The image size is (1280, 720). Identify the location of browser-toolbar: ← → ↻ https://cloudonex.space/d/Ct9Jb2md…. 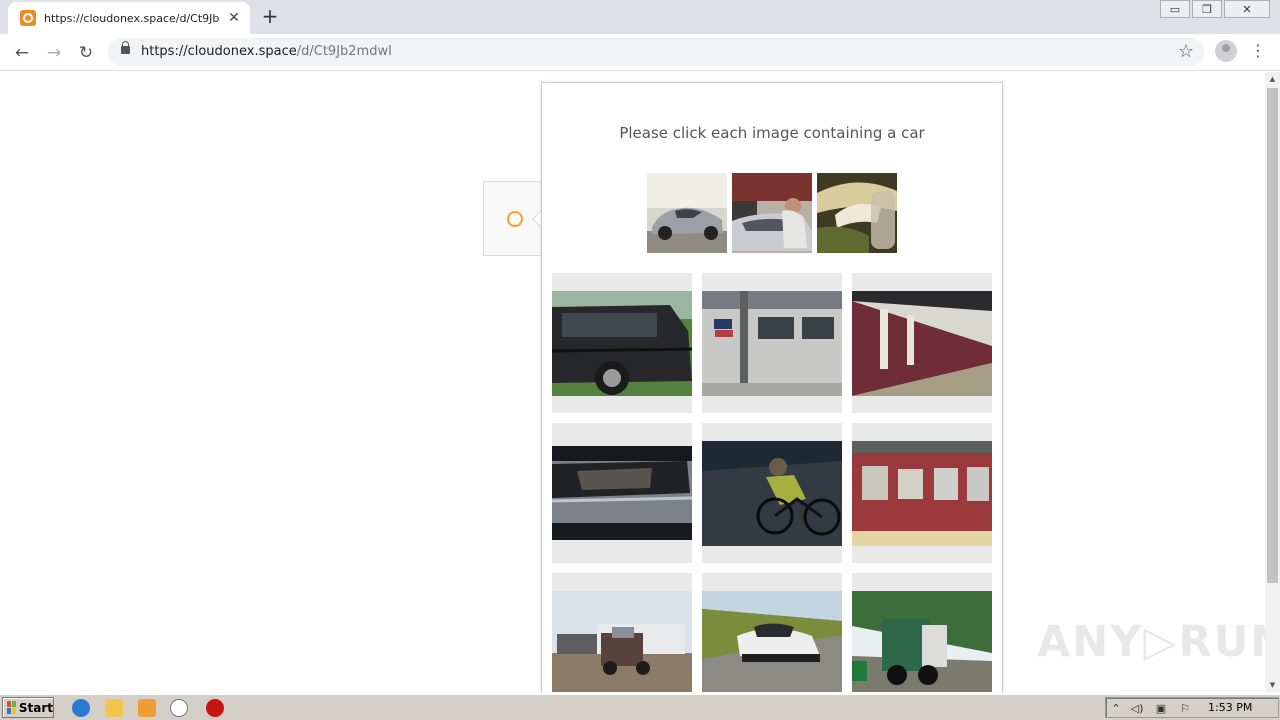
(640, 52).